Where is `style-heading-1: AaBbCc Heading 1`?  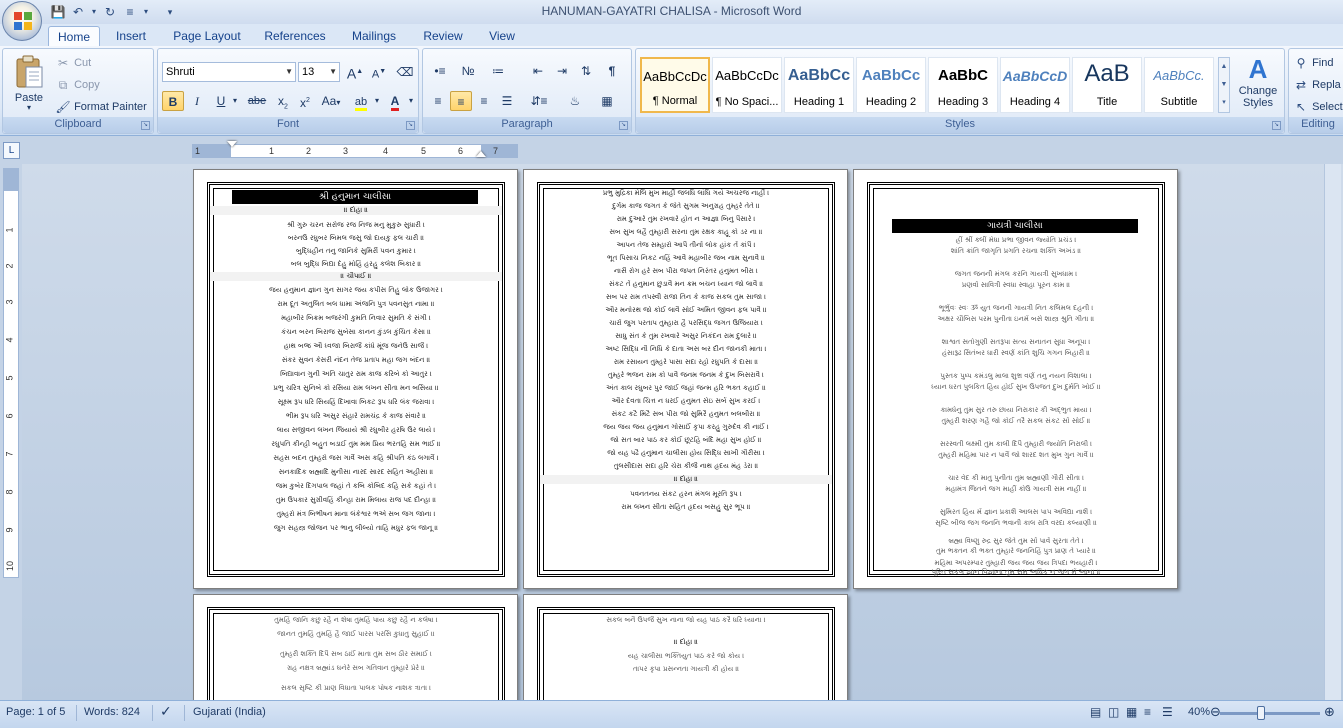 style-heading-1: AaBbCc Heading 1 is located at coordinates (819, 85).